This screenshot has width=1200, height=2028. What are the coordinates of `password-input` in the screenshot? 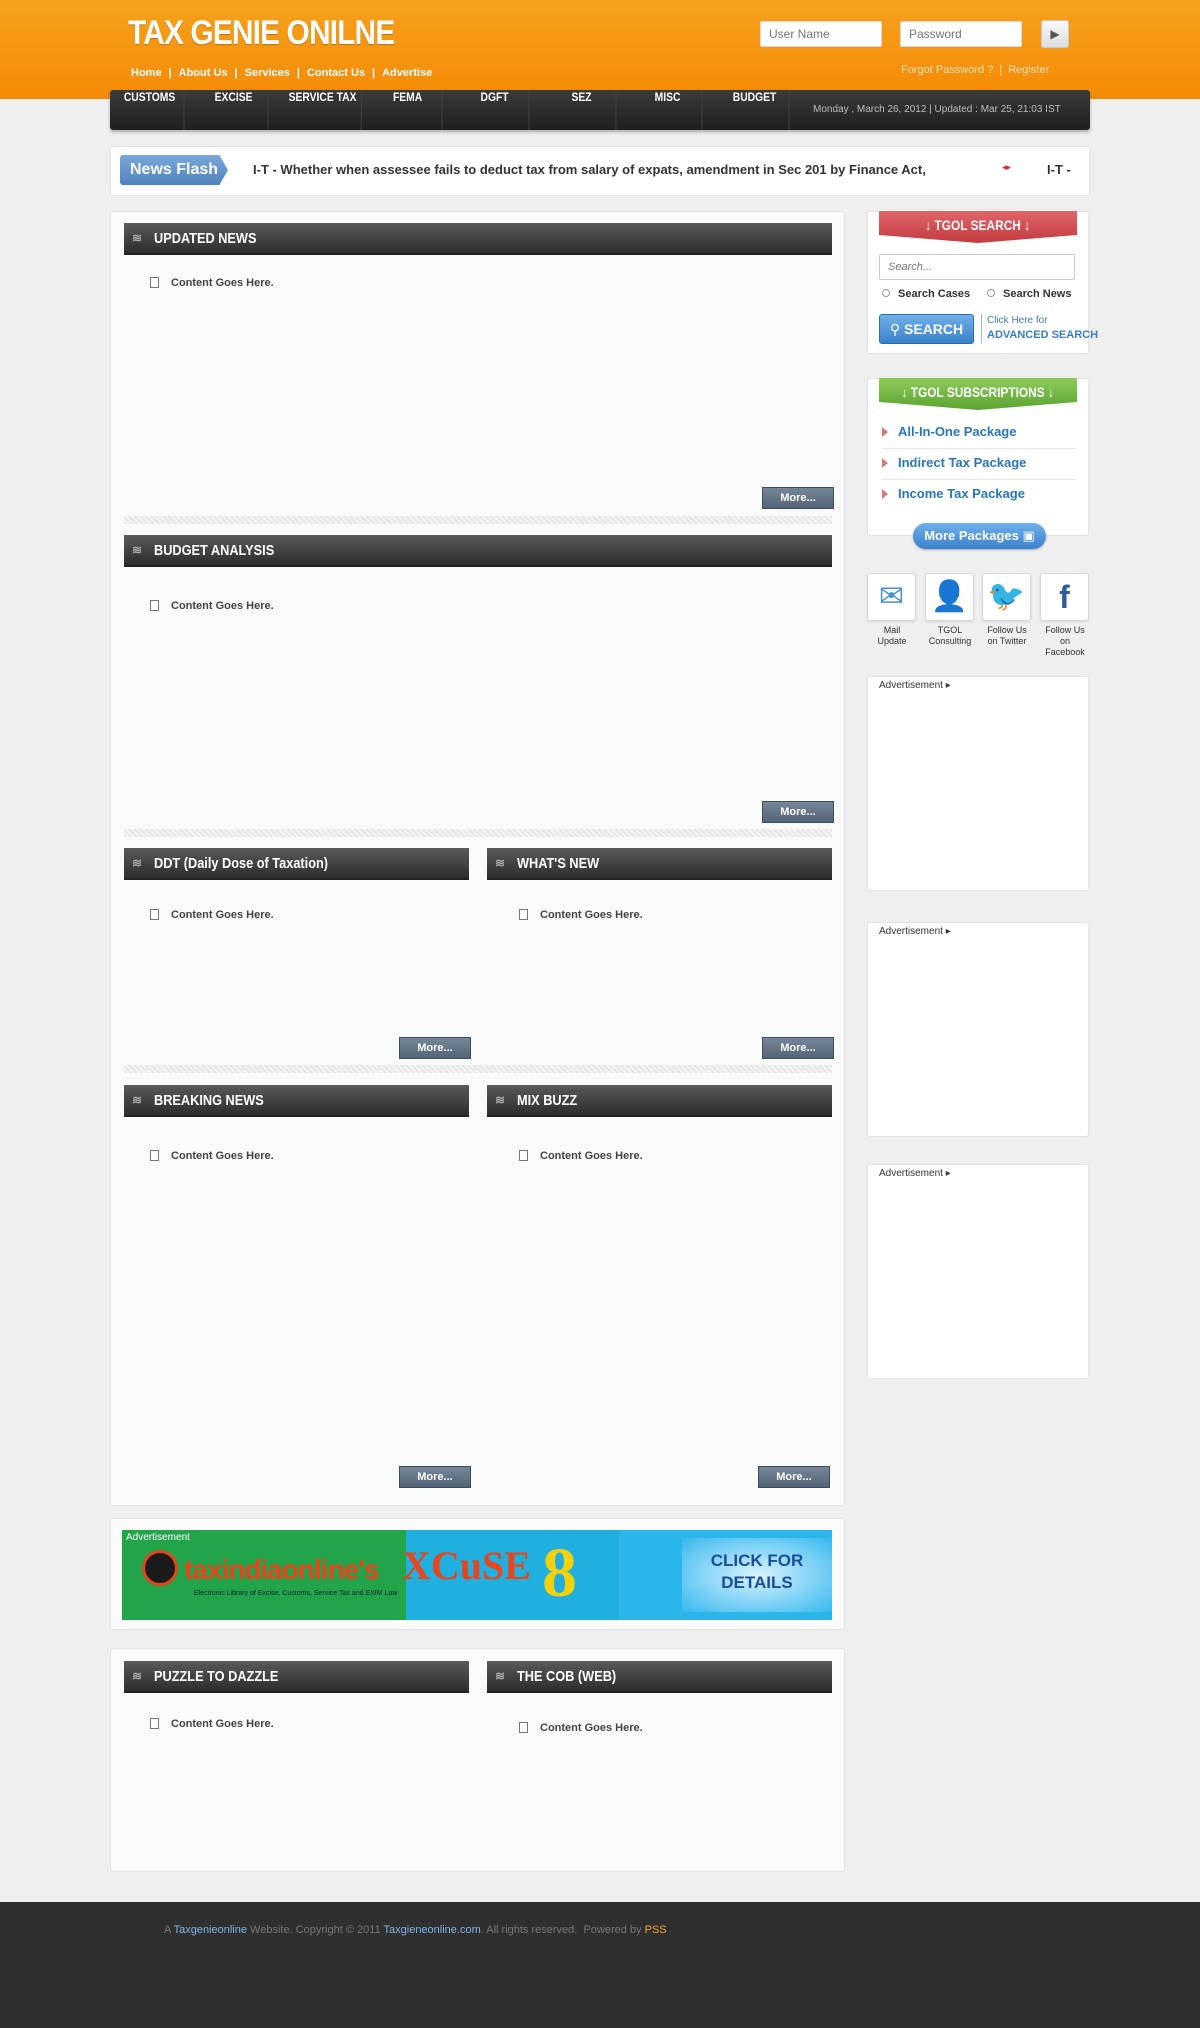 It's located at (961, 34).